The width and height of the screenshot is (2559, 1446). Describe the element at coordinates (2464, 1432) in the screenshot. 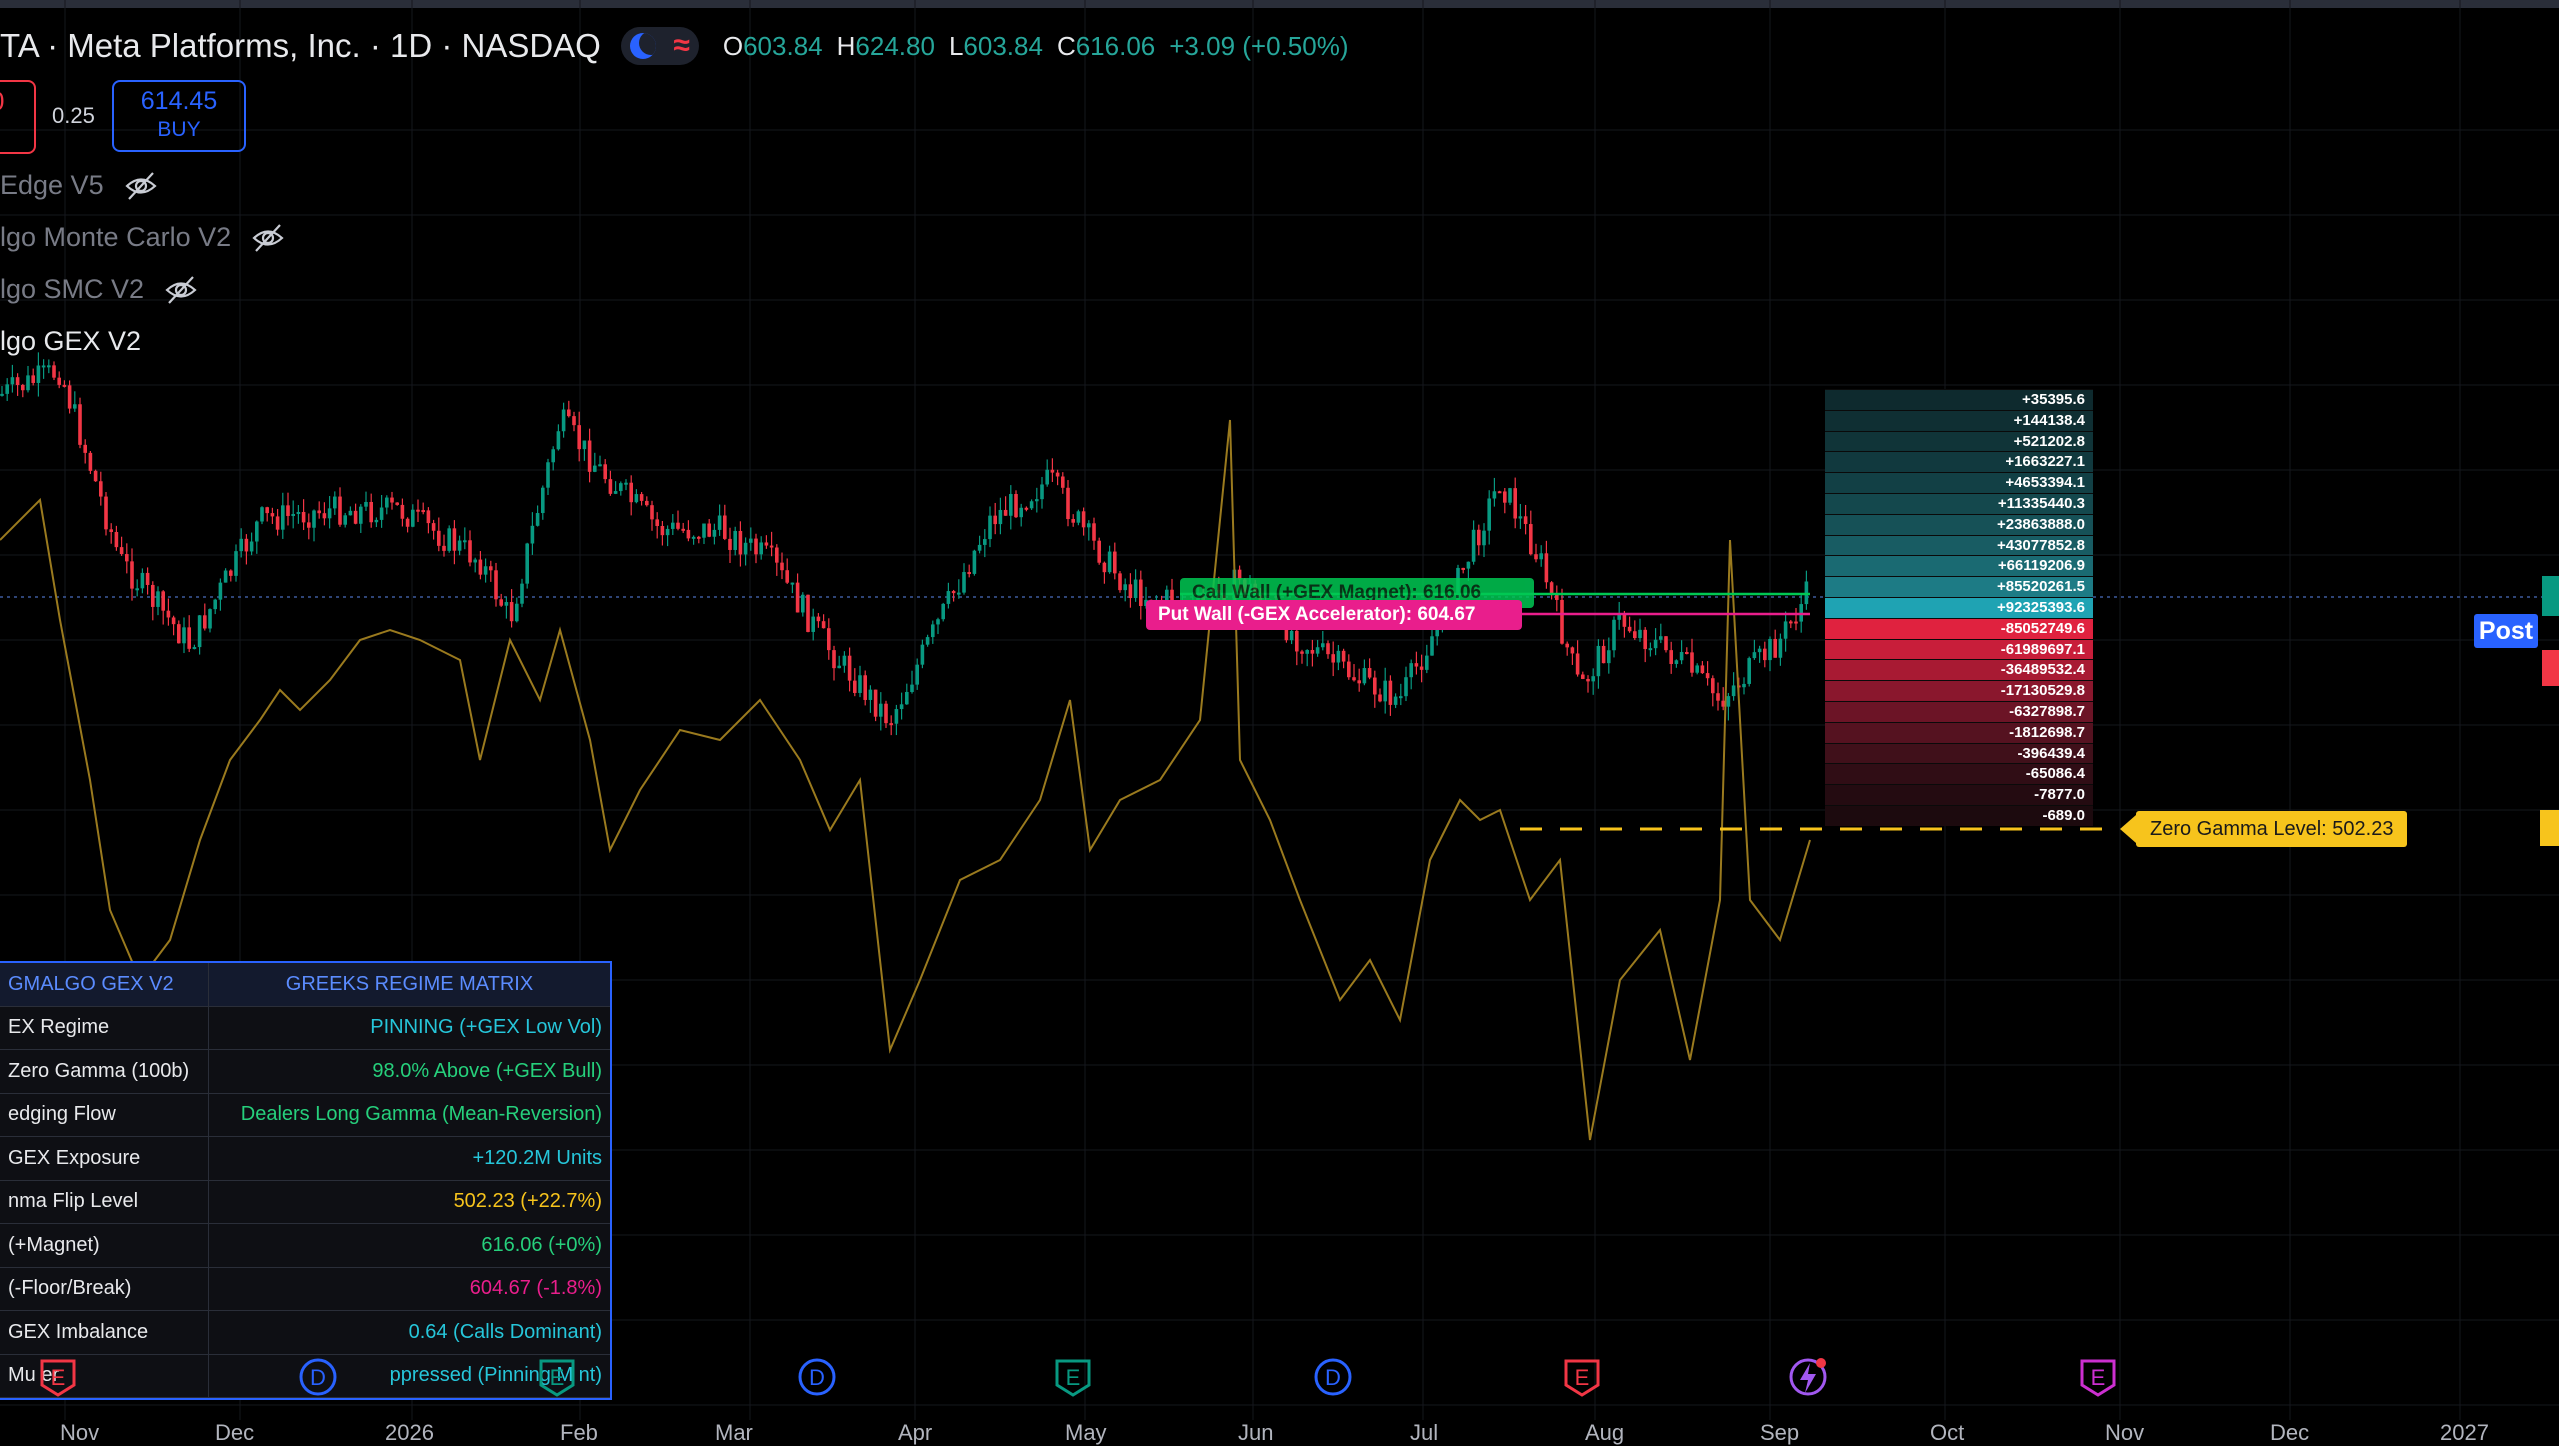

I see `time-axis-label: 2027` at that location.